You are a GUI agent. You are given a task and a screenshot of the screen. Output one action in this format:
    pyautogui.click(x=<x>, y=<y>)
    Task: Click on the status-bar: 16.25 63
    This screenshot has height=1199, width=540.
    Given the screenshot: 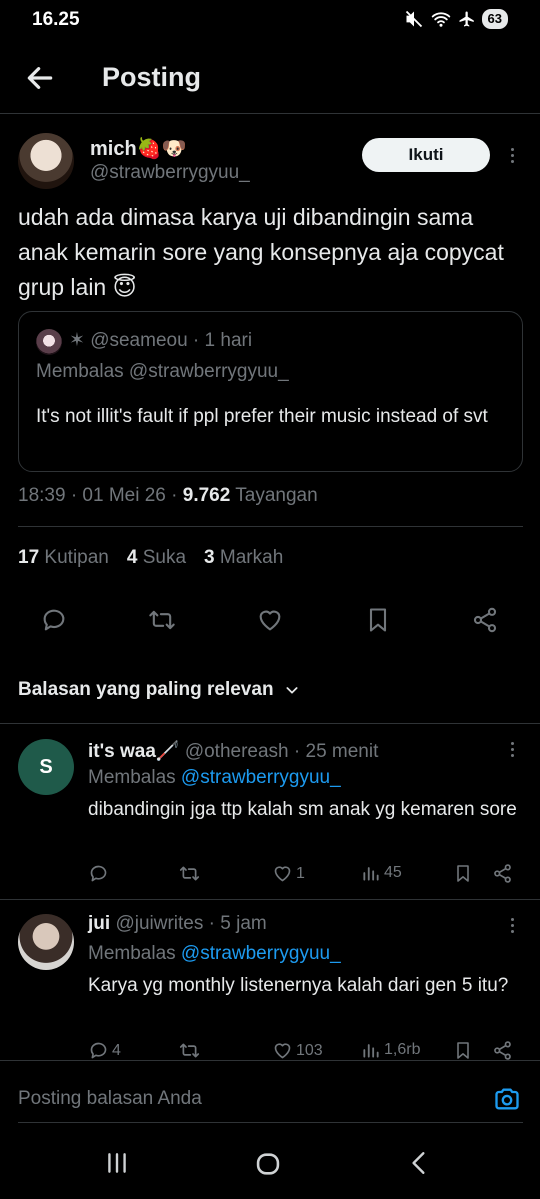 What is the action you would take?
    pyautogui.click(x=270, y=20)
    